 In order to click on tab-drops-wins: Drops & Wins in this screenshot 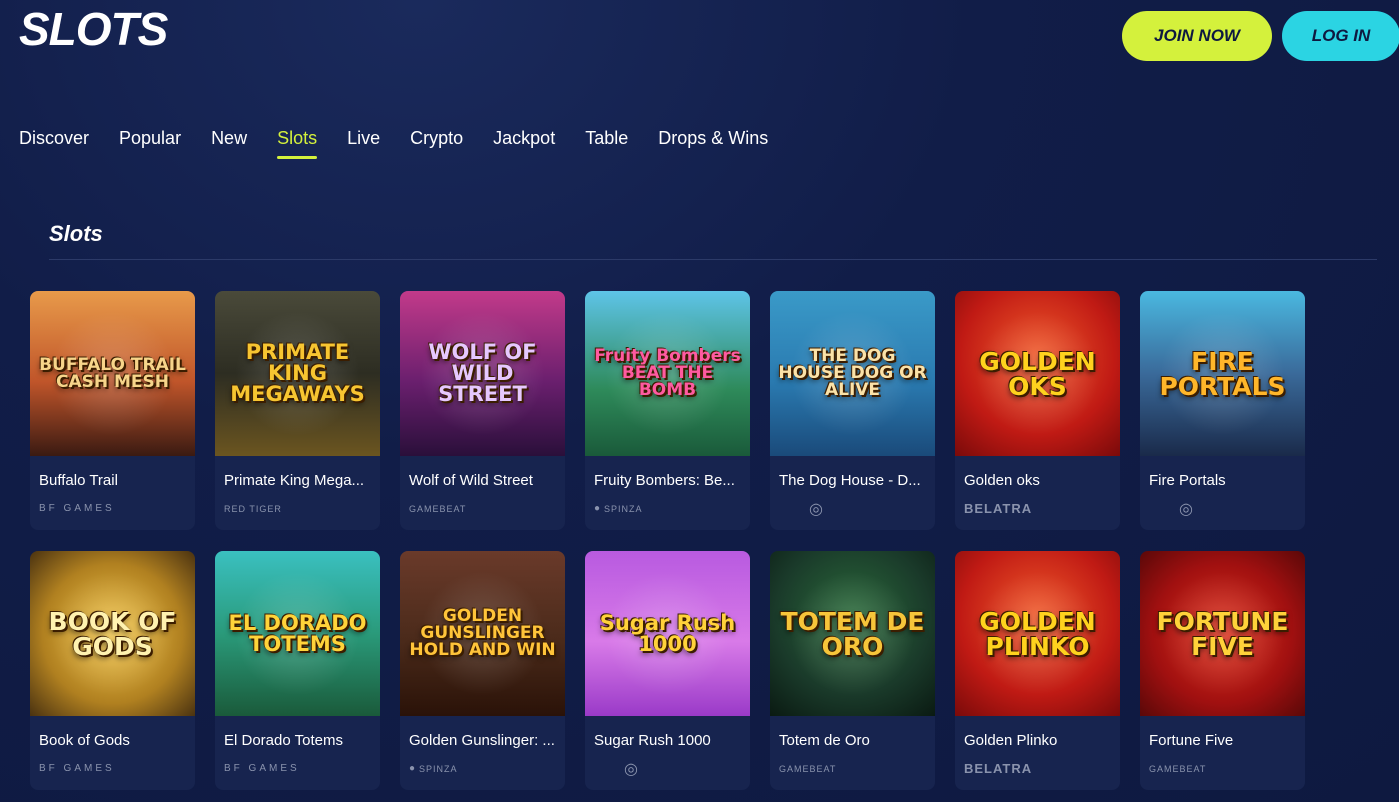, I will do `click(713, 143)`.